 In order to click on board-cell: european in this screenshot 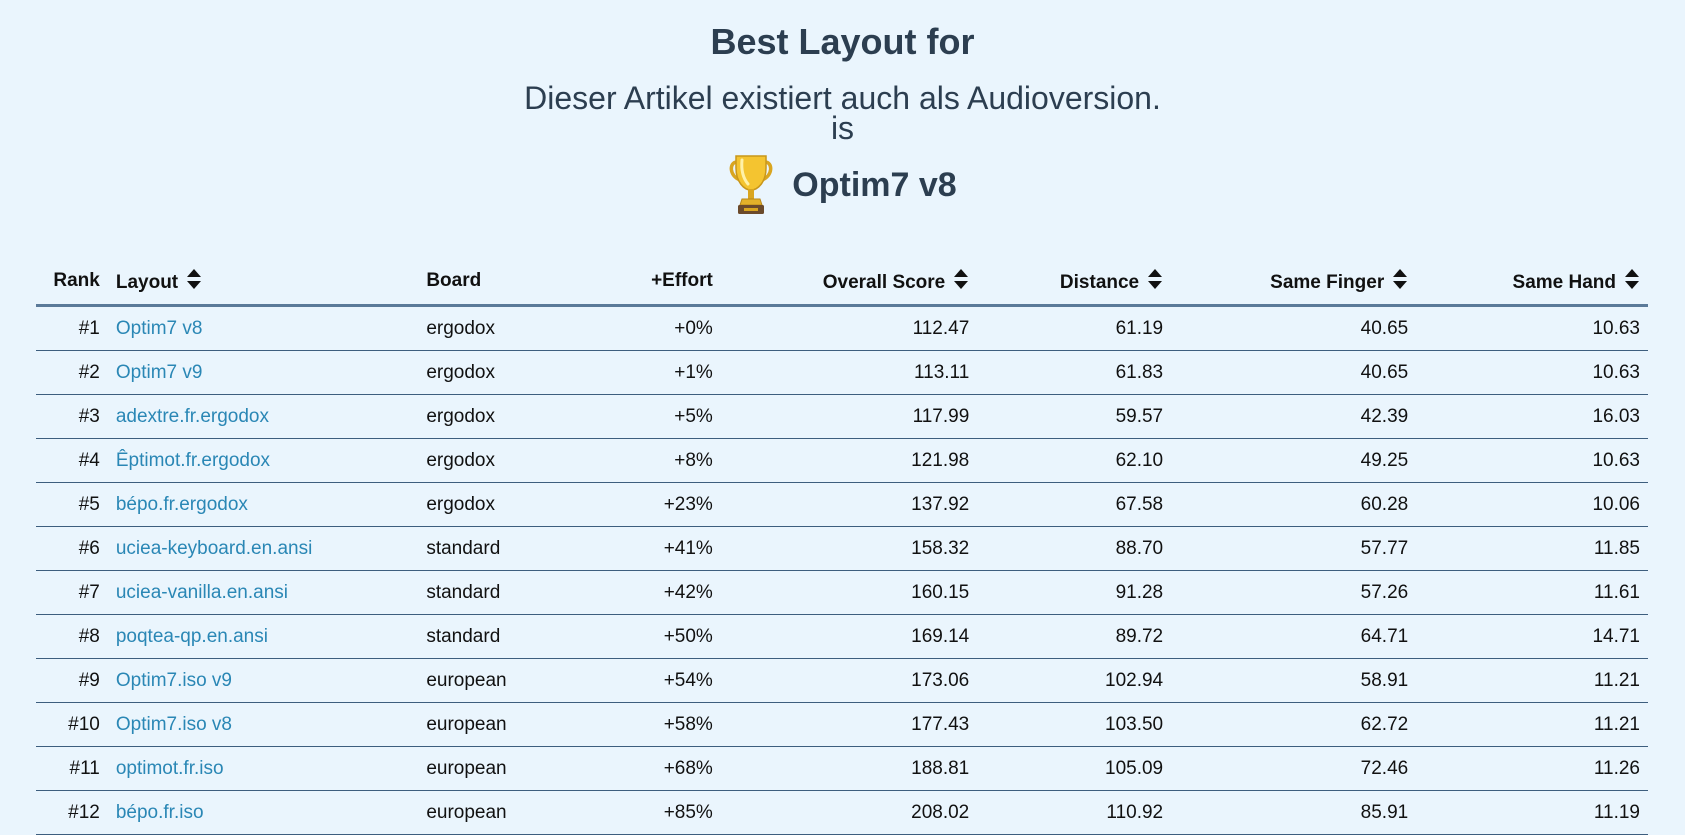, I will do `click(504, 724)`.